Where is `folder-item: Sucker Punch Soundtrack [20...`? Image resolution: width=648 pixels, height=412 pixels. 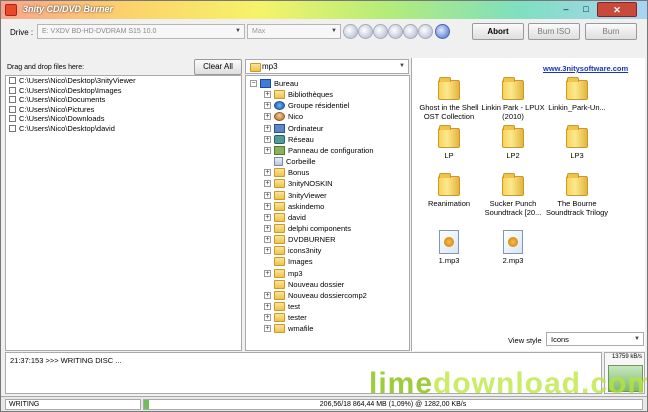
folder-item: Sucker Punch Soundtrack [20... is located at coordinates (513, 195).